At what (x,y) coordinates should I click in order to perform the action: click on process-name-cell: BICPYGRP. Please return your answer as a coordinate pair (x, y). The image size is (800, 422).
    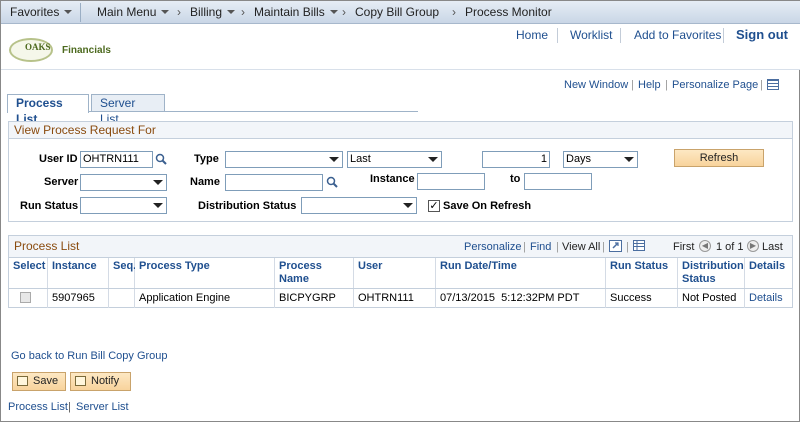
    Looking at the image, I should click on (314, 298).